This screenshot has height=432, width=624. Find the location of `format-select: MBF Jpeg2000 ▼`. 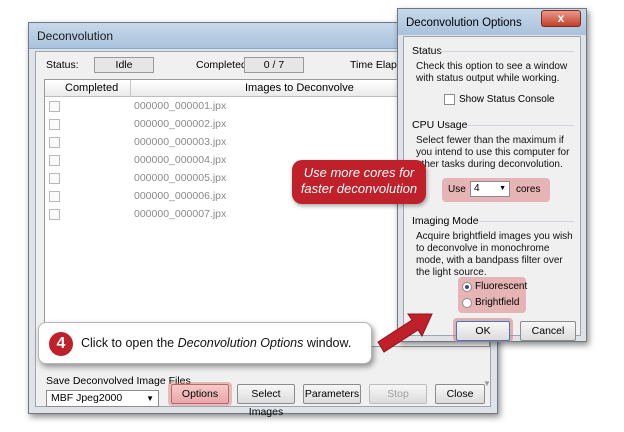

format-select: MBF Jpeg2000 ▼ is located at coordinates (102, 398).